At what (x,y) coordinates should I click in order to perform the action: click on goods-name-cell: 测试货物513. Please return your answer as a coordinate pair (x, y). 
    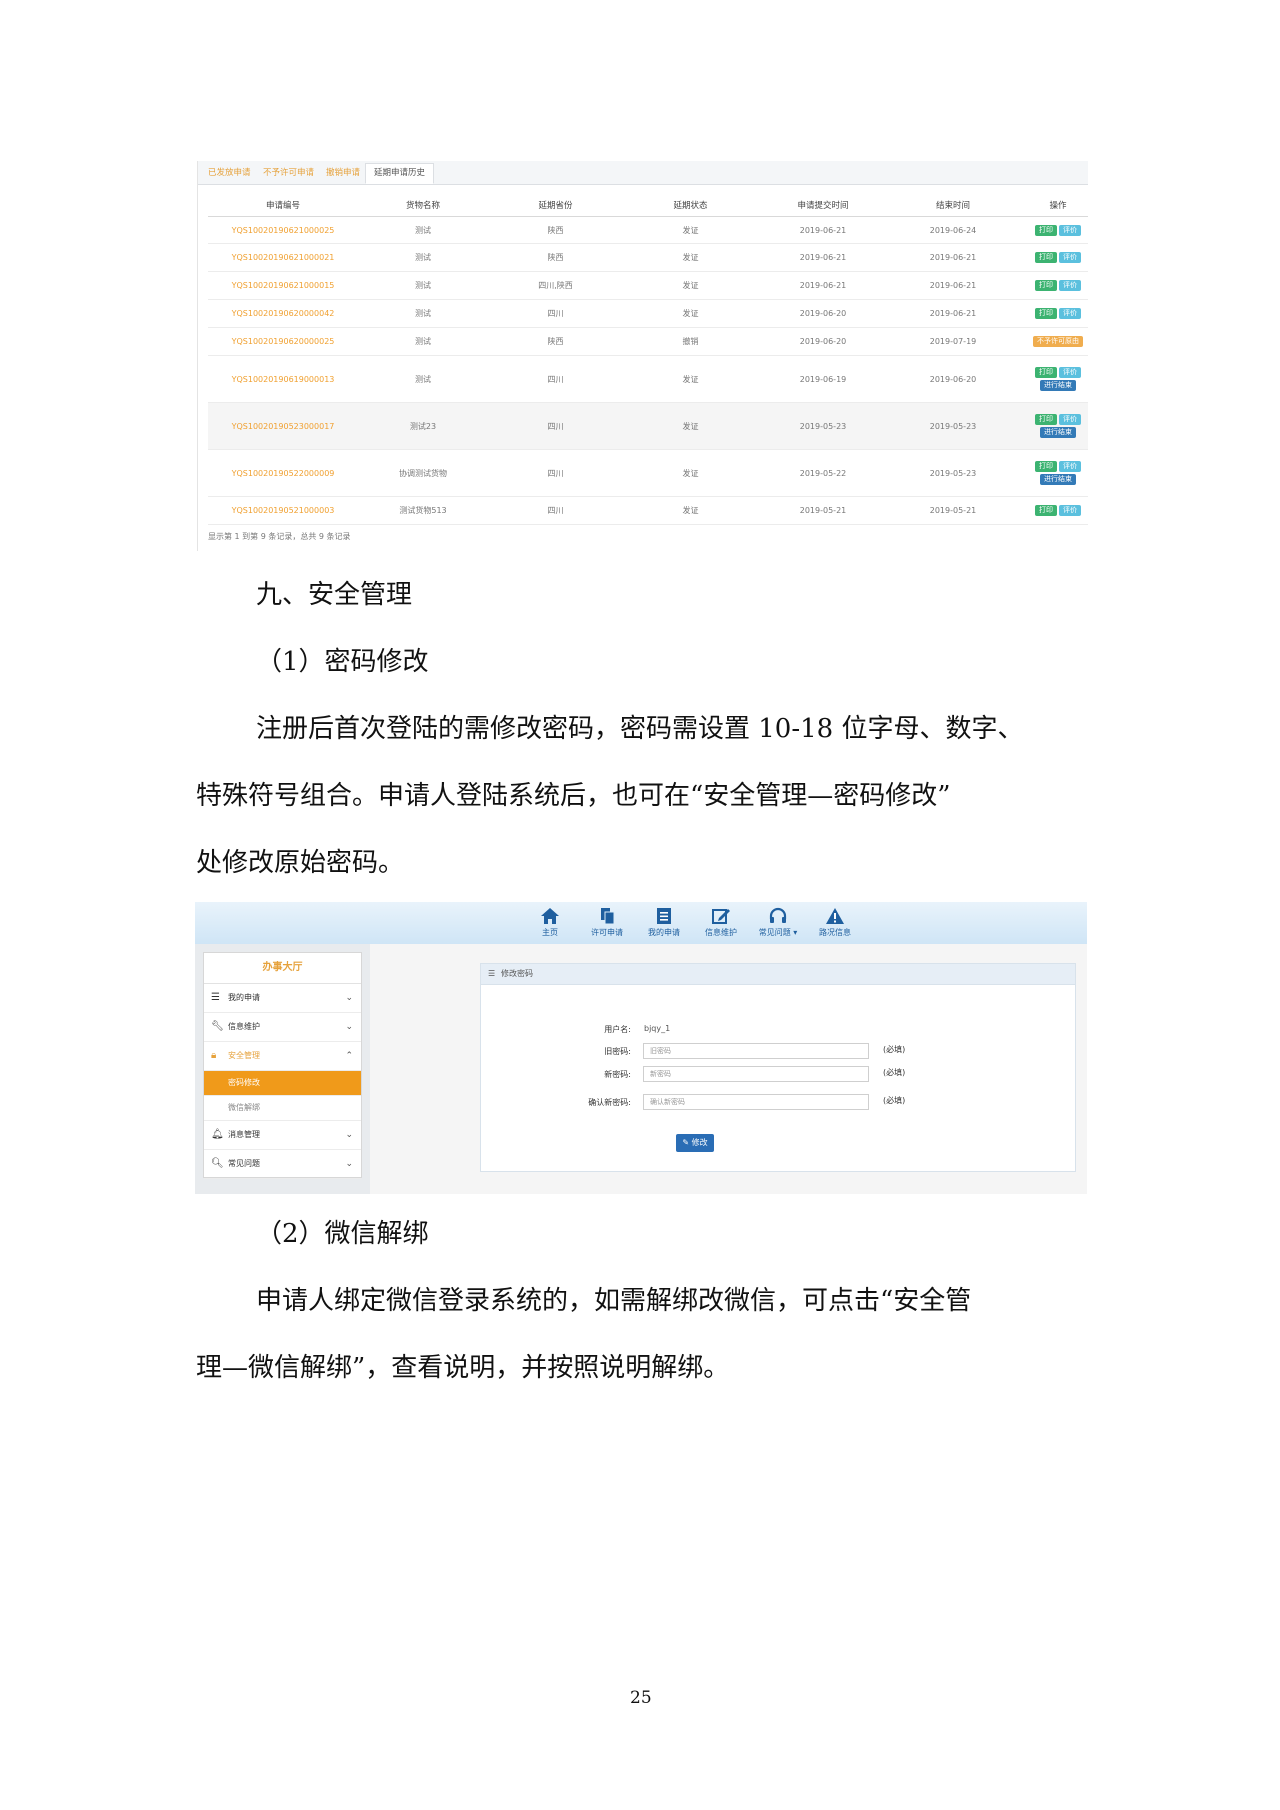
    Looking at the image, I should click on (423, 510).